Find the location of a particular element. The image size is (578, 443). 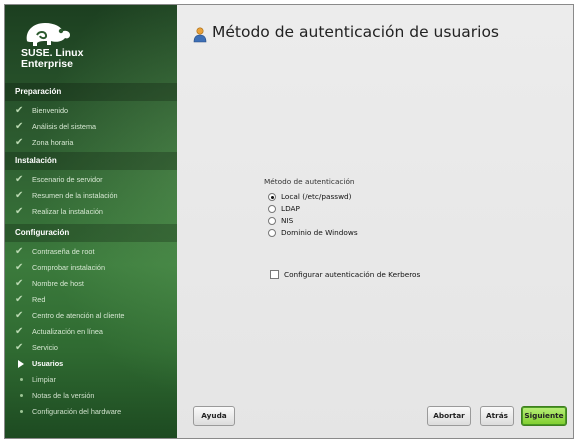

step-notas-version: Notas de la versión is located at coordinates (91, 396).